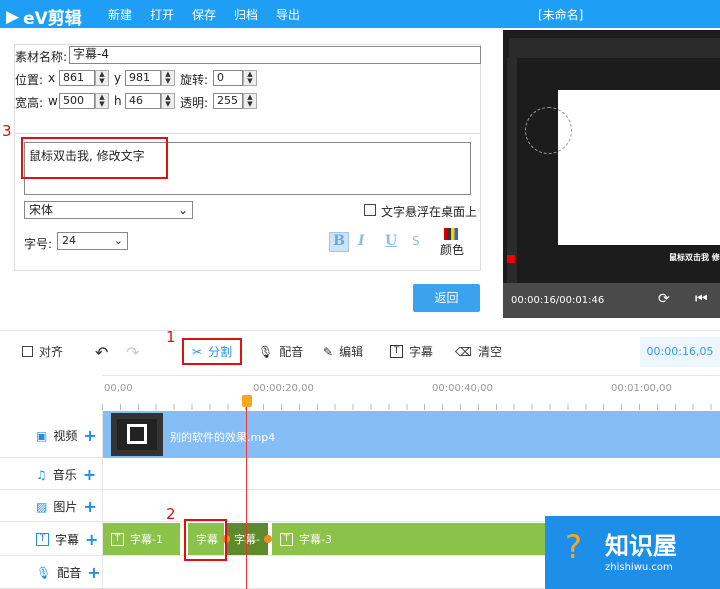  Describe the element at coordinates (171, 337) in the screenshot. I see `annotation-1: 1` at that location.